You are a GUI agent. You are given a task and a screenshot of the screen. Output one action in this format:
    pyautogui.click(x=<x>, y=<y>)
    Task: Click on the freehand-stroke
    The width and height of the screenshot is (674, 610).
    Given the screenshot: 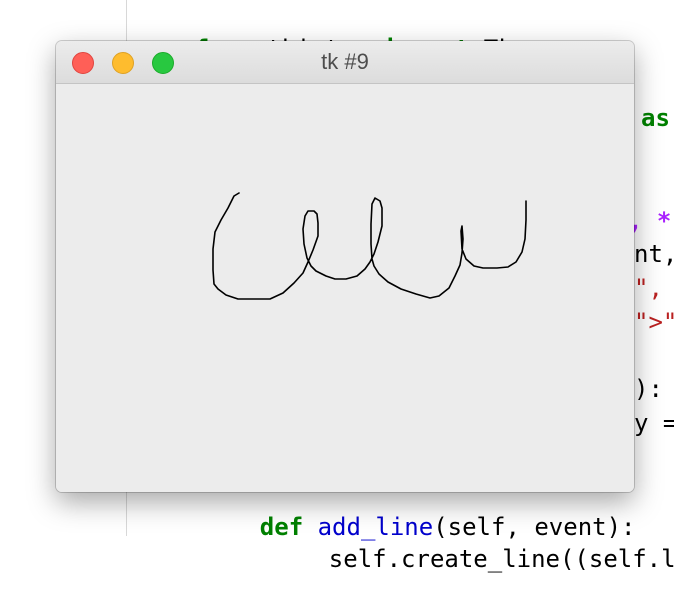 What is the action you would take?
    pyautogui.click(x=369, y=246)
    